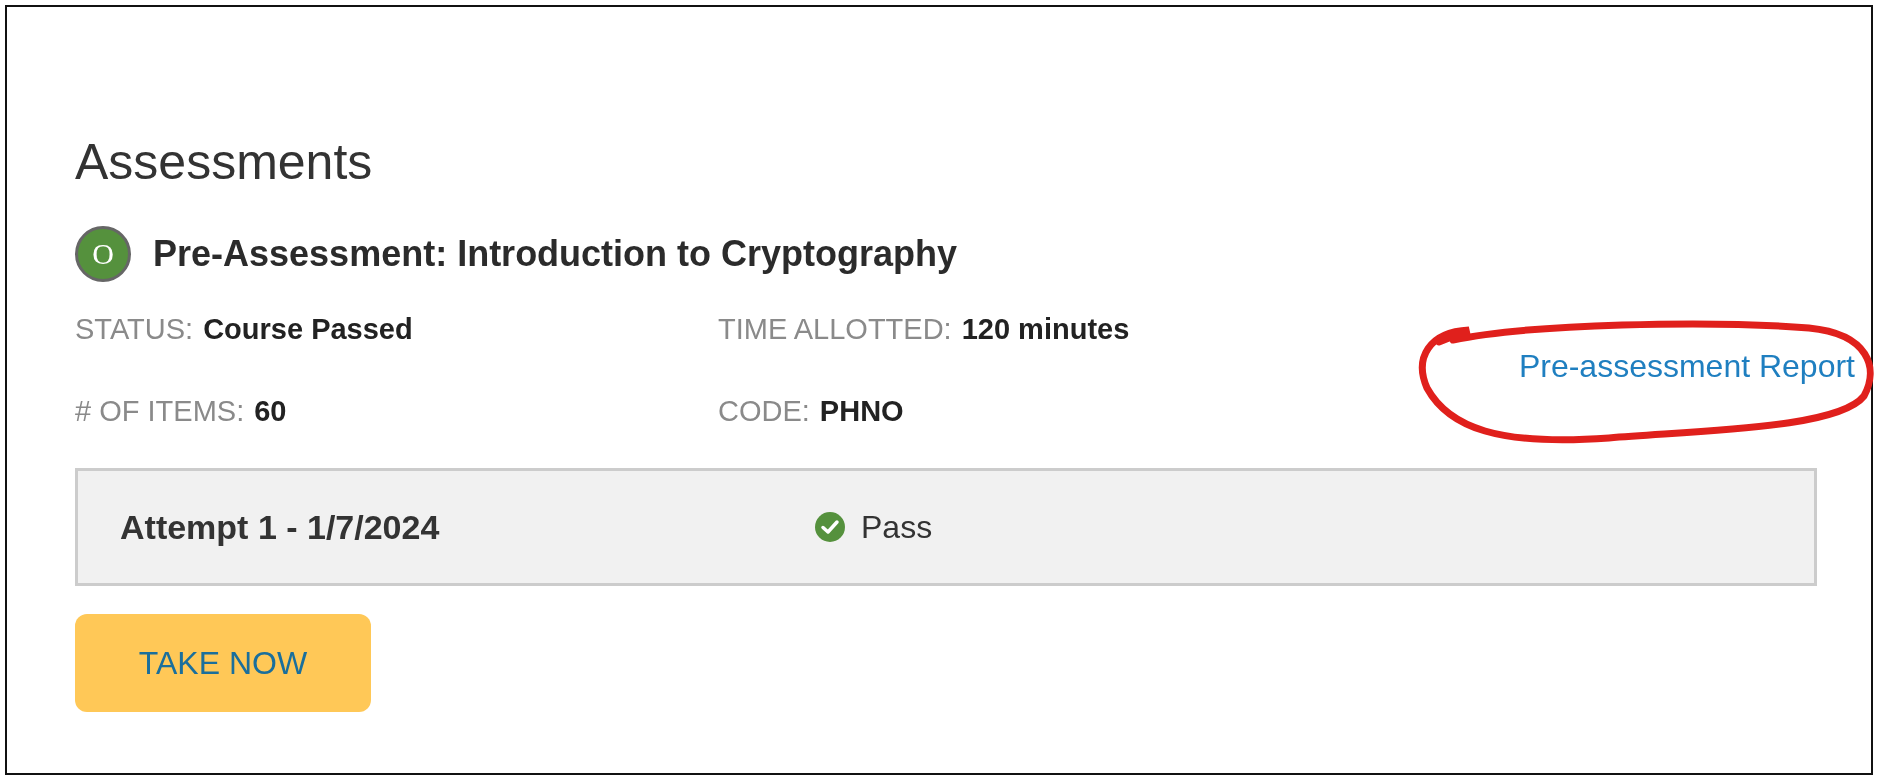 The width and height of the screenshot is (1878, 780). What do you see at coordinates (223, 663) in the screenshot?
I see `take-now-button: TAKE NOW` at bounding box center [223, 663].